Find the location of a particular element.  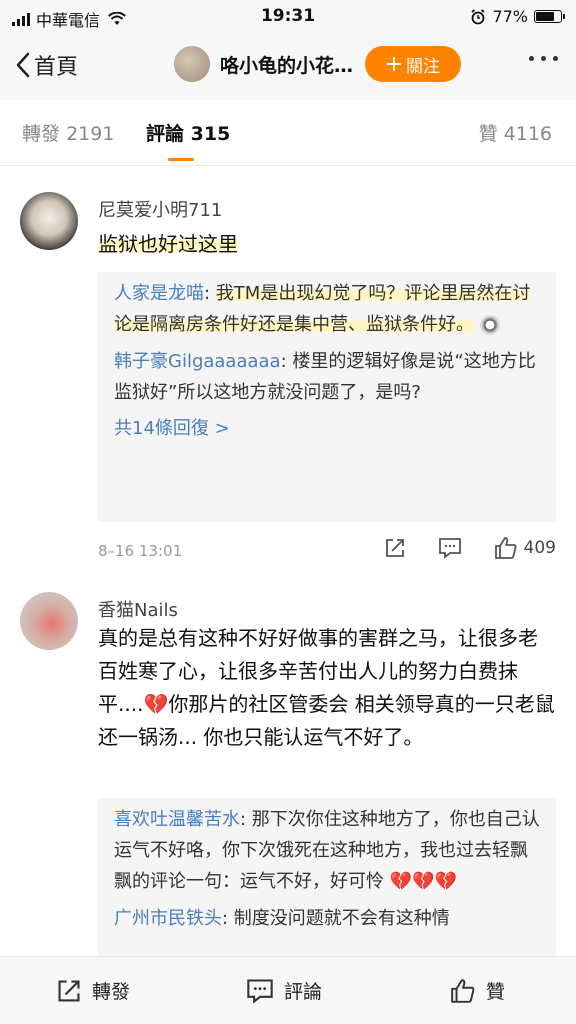

comment-button: 評論 is located at coordinates (284, 990).